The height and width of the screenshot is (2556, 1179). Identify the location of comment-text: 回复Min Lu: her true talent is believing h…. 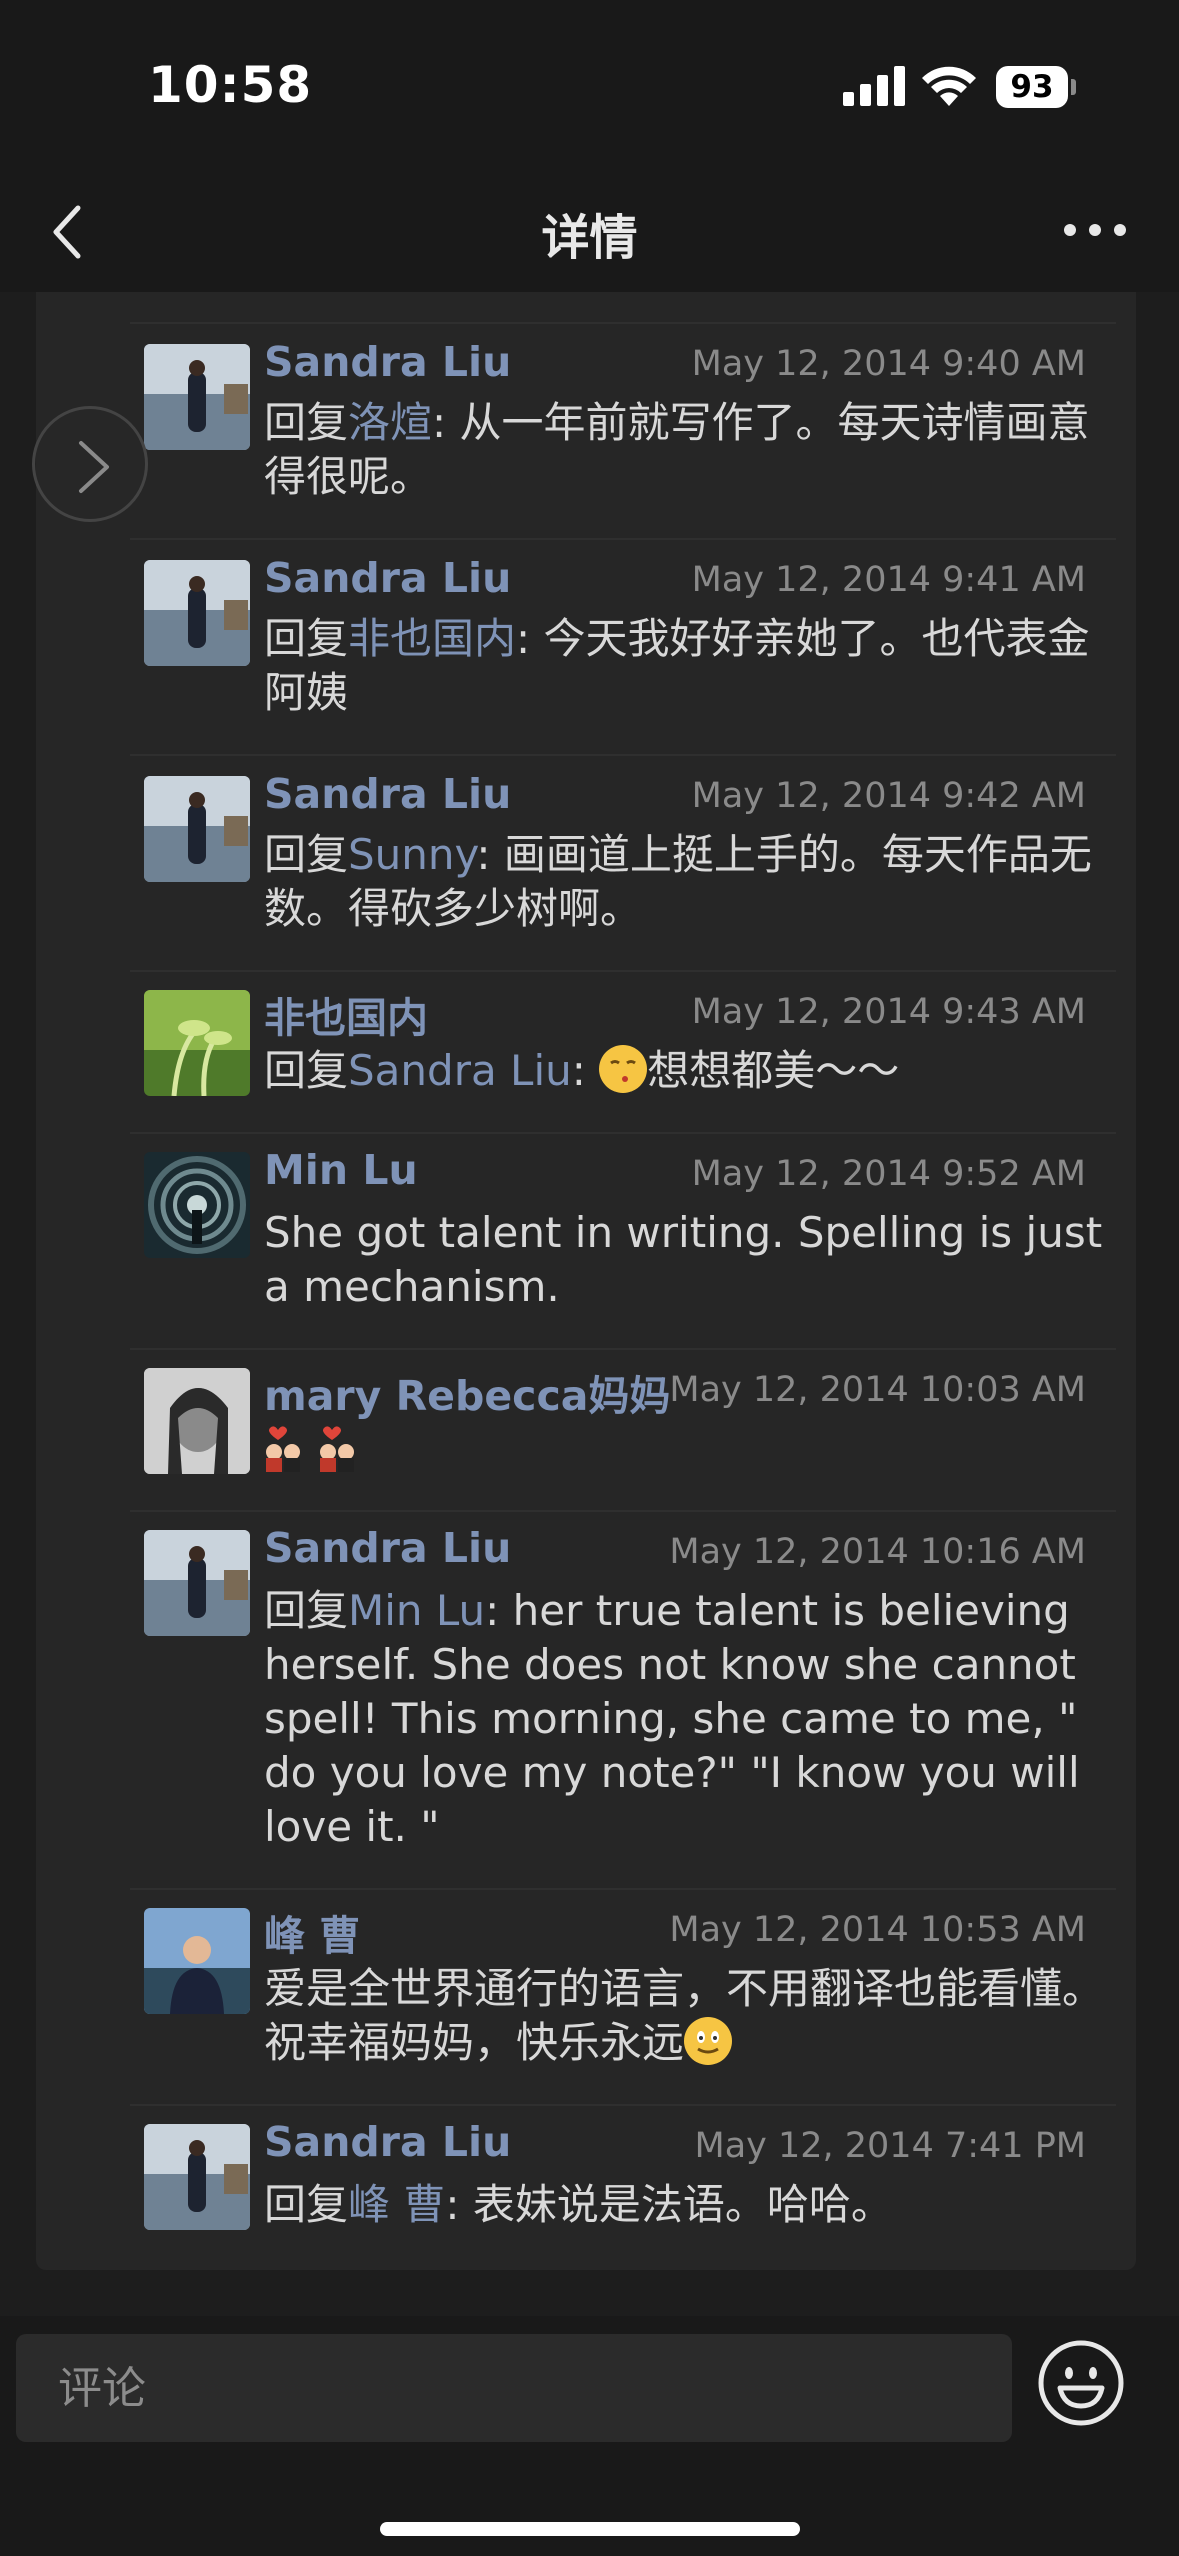
(690, 1719).